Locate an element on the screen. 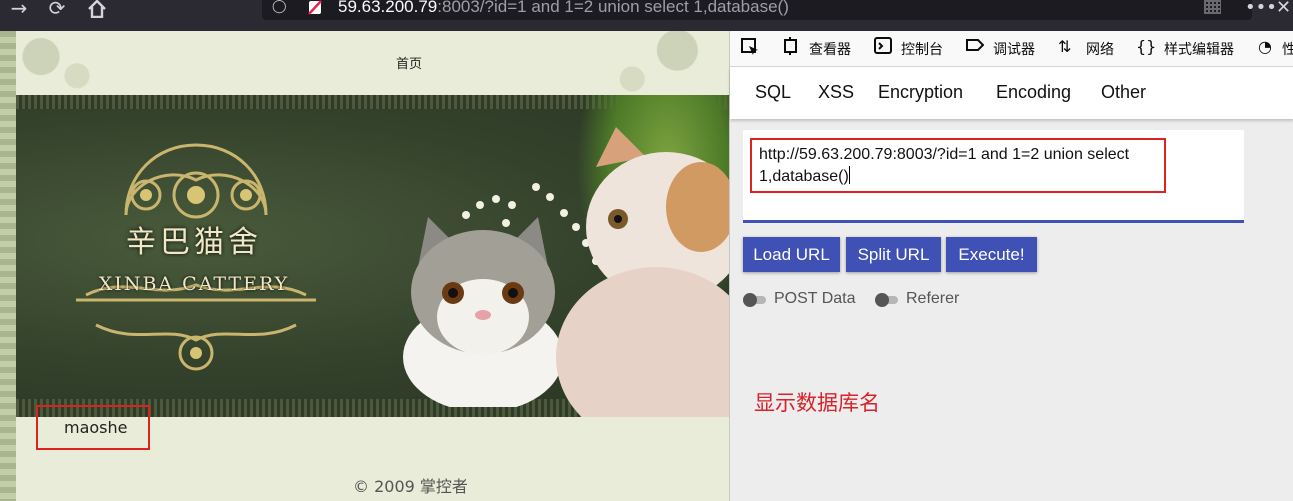  url-host: 59.63.200.79 is located at coordinates (388, 8).